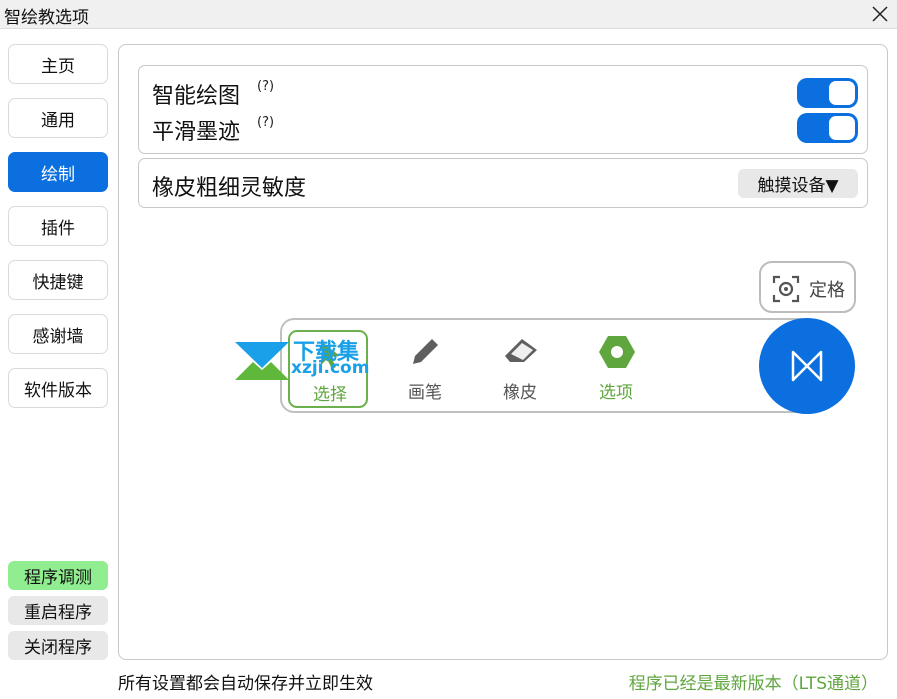  What do you see at coordinates (827, 290) in the screenshot?
I see `lock-label: 定格` at bounding box center [827, 290].